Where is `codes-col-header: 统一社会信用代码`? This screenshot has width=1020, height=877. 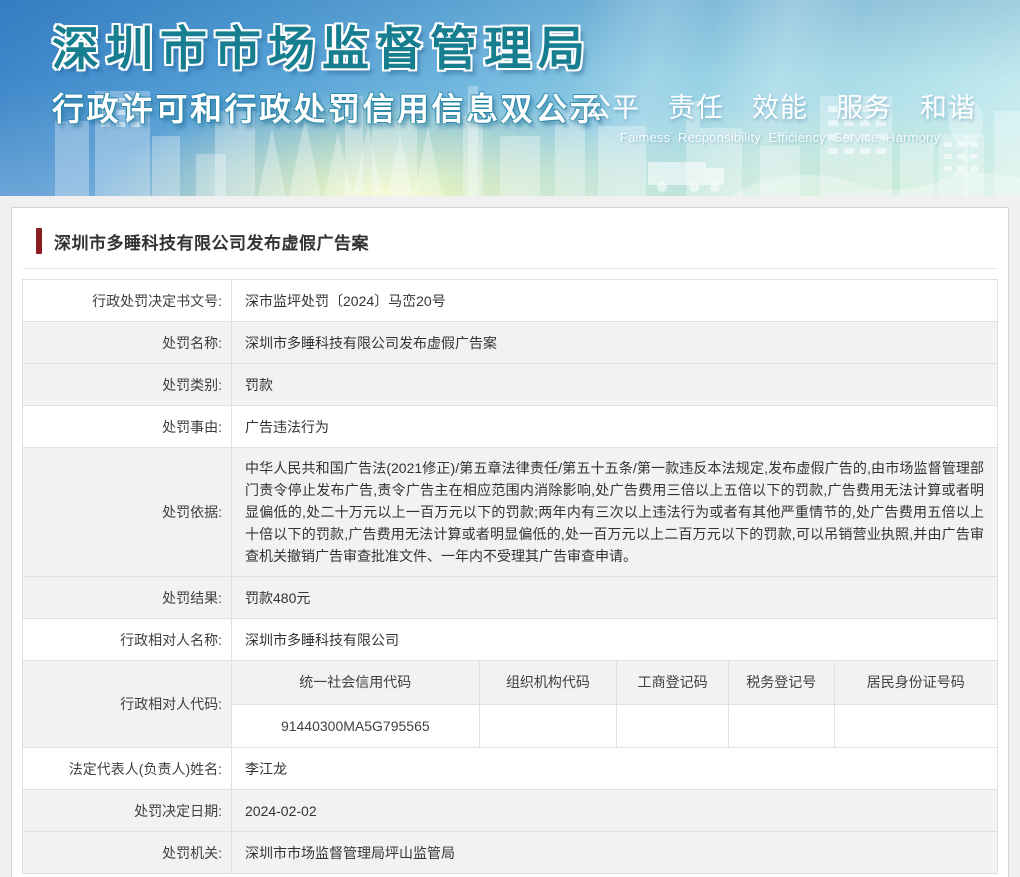 codes-col-header: 统一社会信用代码 is located at coordinates (356, 683).